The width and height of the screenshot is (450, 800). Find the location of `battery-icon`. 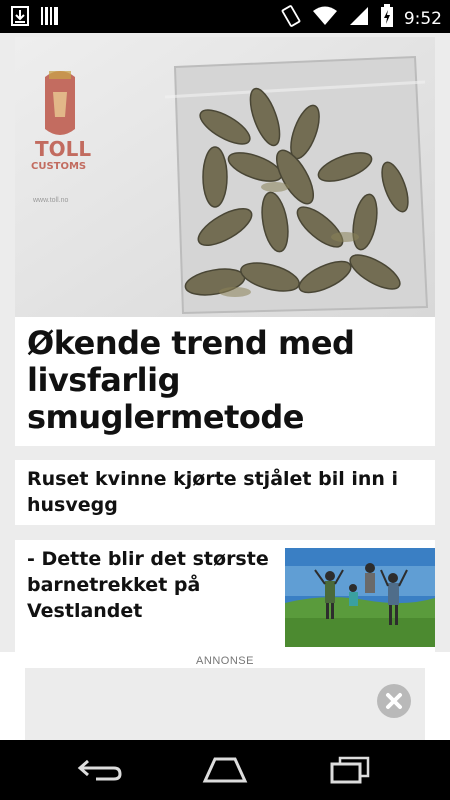

battery-icon is located at coordinates (387, 18).